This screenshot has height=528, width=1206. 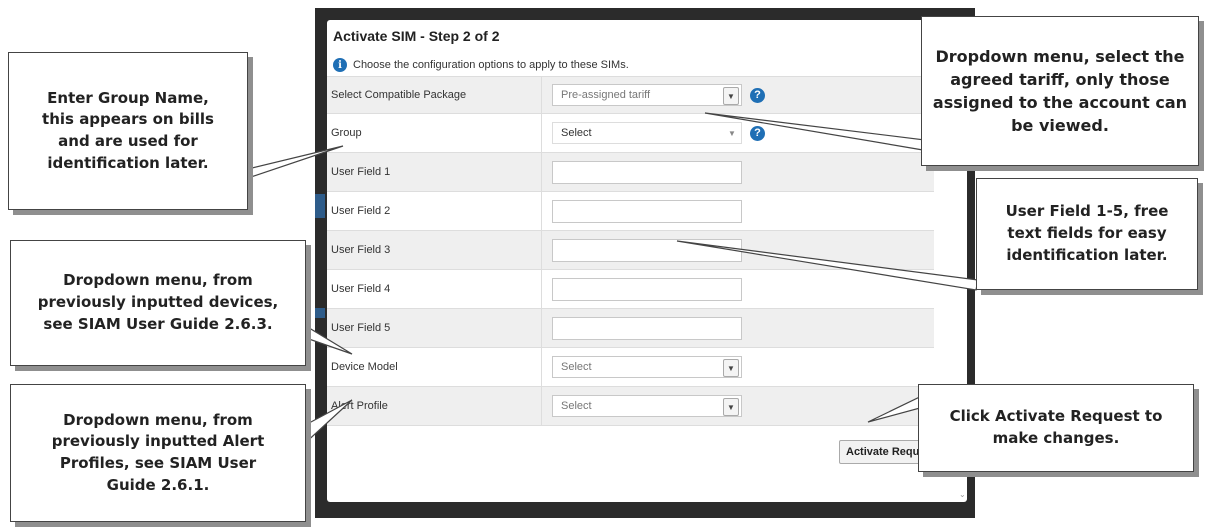 What do you see at coordinates (434, 95) in the screenshot?
I see `field-label: Select Compatible Package` at bounding box center [434, 95].